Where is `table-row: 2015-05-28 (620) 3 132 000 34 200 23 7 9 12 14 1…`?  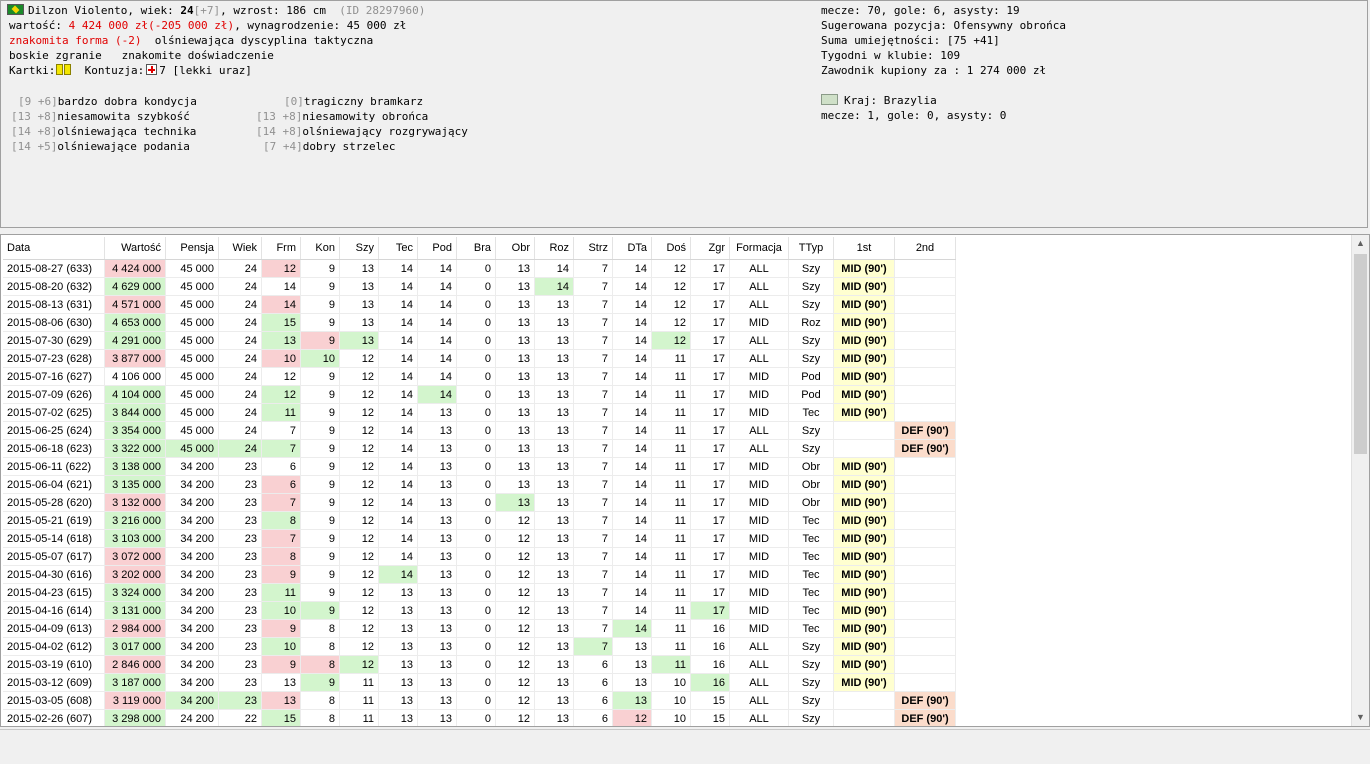 table-row: 2015-05-28 (620) 3 132 000 34 200 23 7 9 12 14 1… is located at coordinates (479, 502).